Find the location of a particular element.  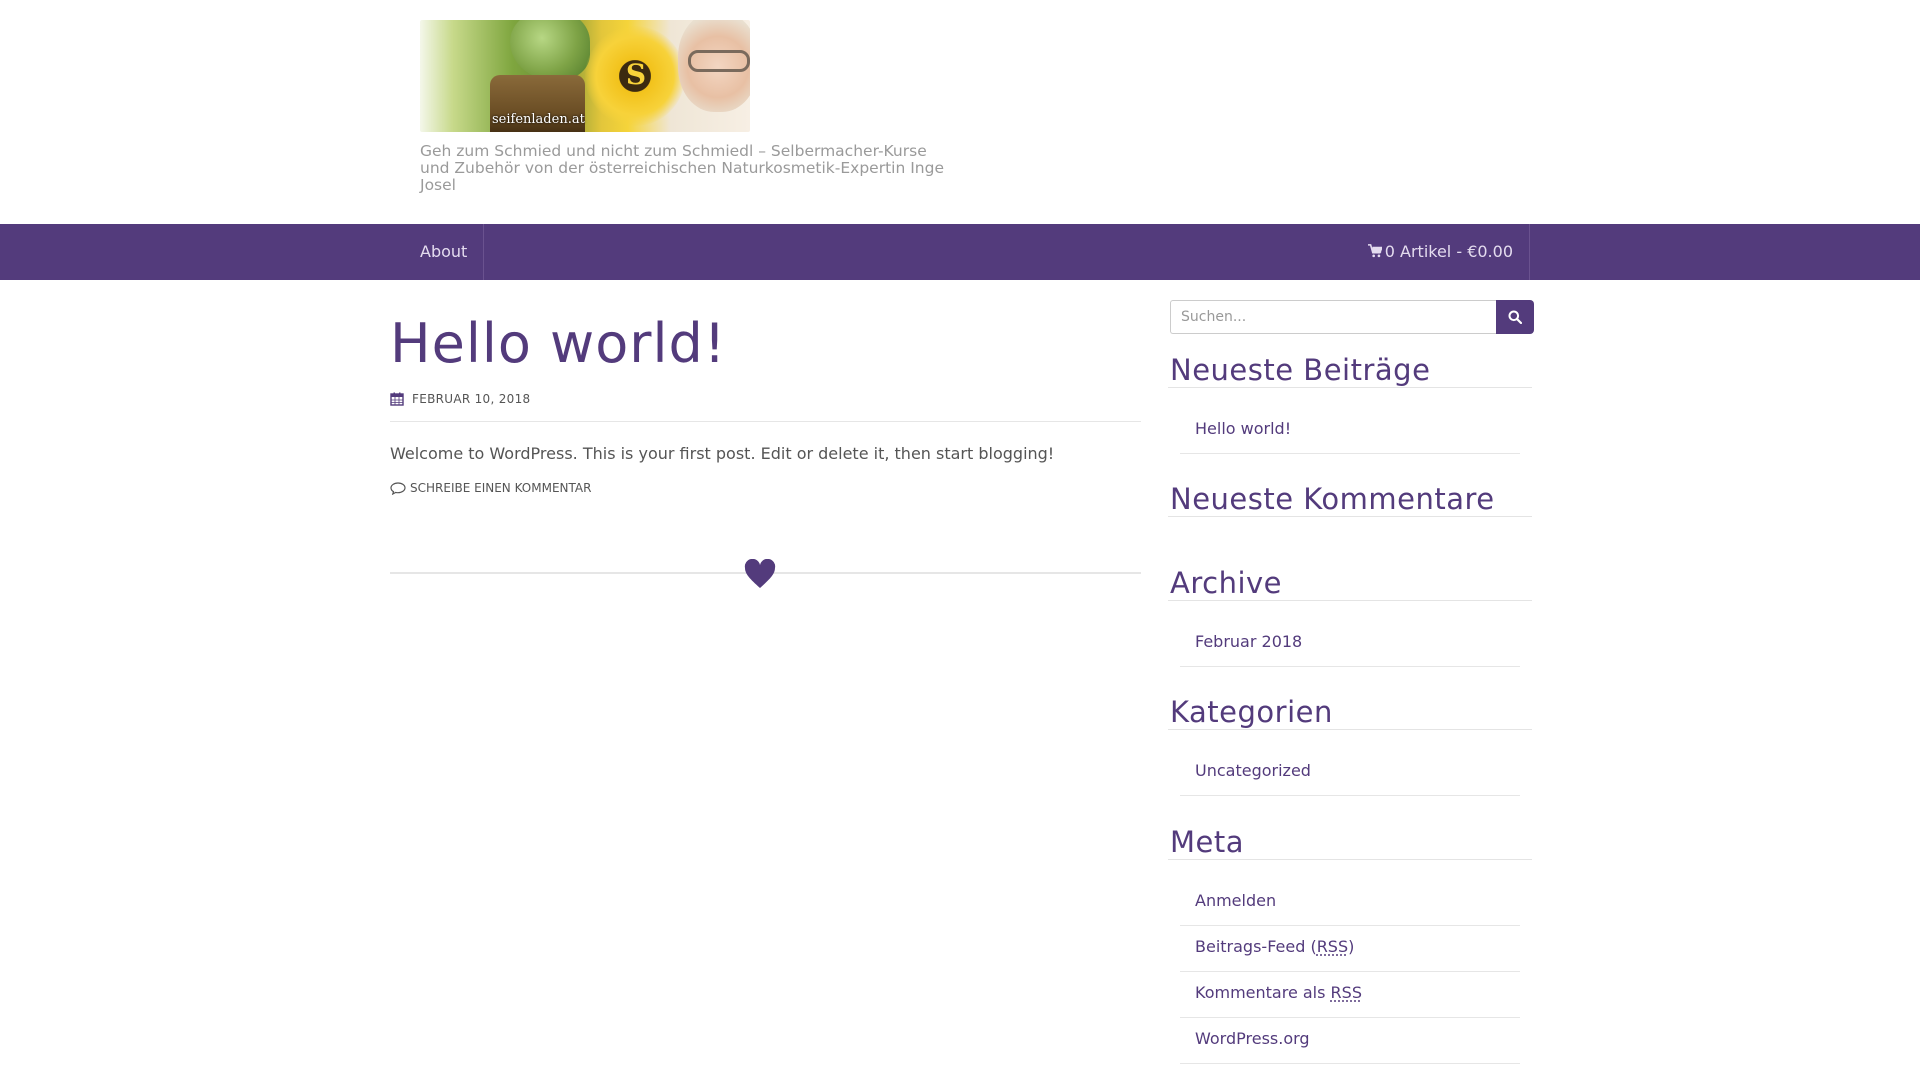

widget-title-archive: Archive is located at coordinates (1226, 583).